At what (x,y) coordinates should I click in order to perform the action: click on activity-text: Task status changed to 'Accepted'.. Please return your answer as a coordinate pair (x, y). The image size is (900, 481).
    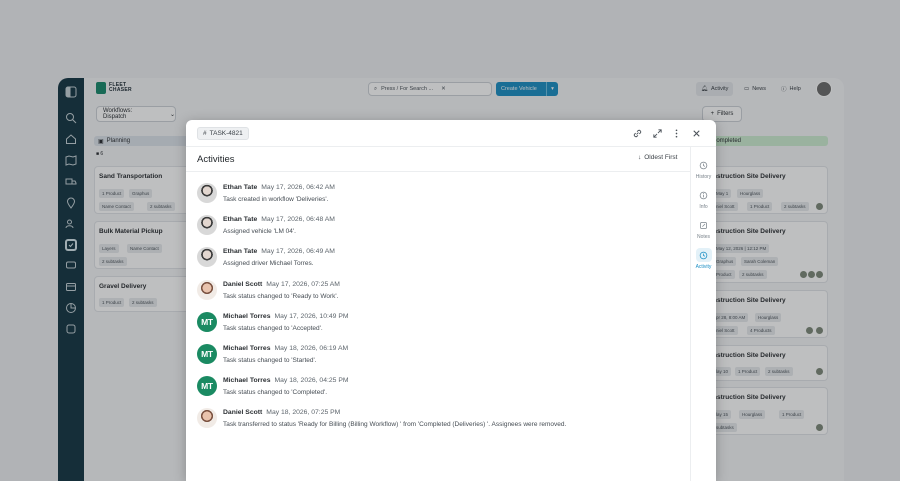
    Looking at the image, I should click on (273, 328).